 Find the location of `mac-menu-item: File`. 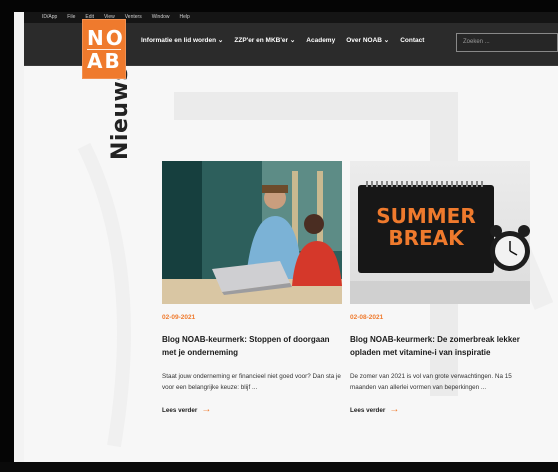

mac-menu-item: File is located at coordinates (71, 17).